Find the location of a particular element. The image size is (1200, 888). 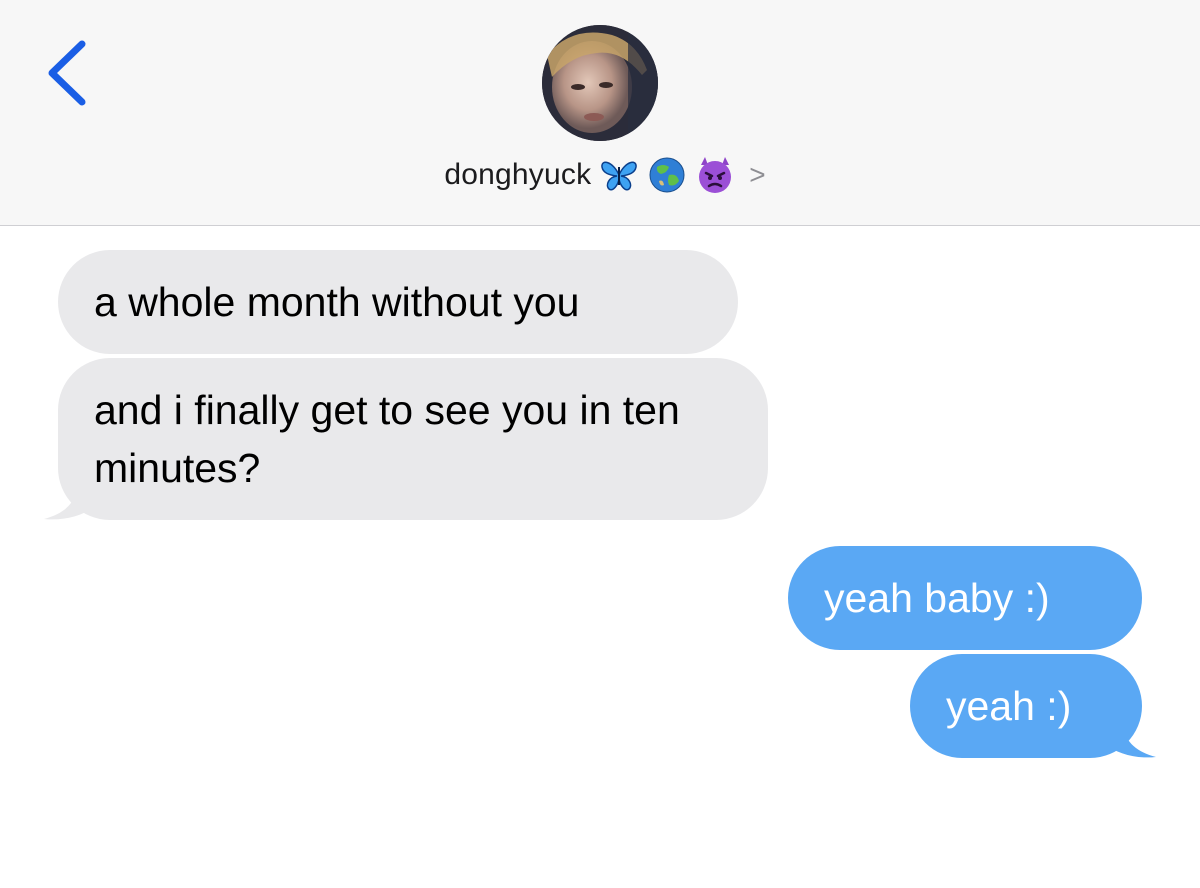

incoming-bubble-tail is located at coordinates (70, 499).